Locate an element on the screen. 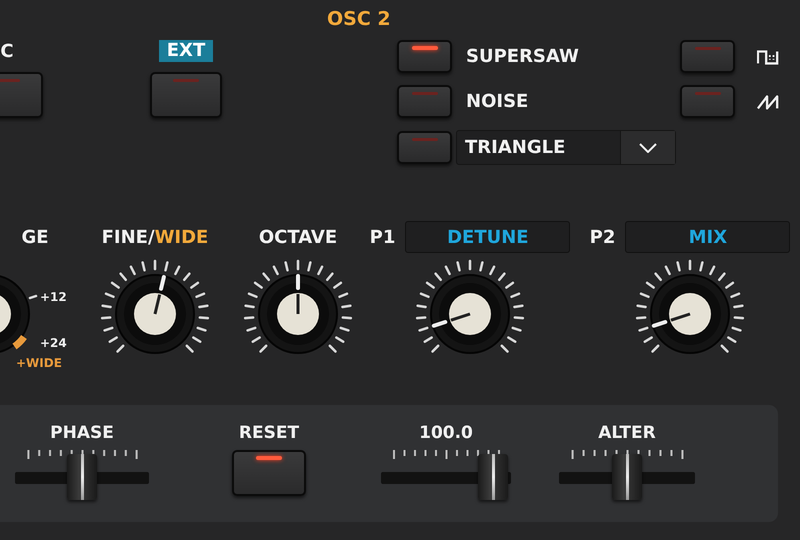 This screenshot has height=540, width=800. button-label: C is located at coordinates (7, 52).